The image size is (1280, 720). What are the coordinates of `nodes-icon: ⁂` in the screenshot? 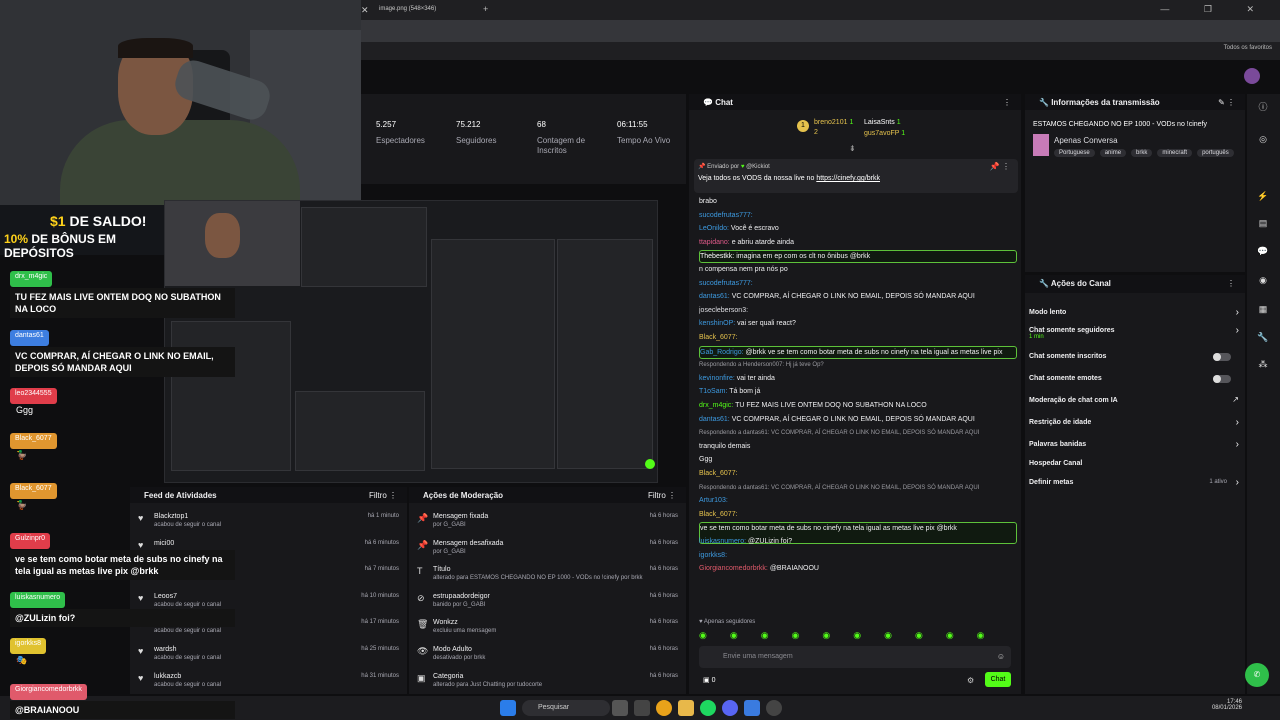 It's located at (1263, 366).